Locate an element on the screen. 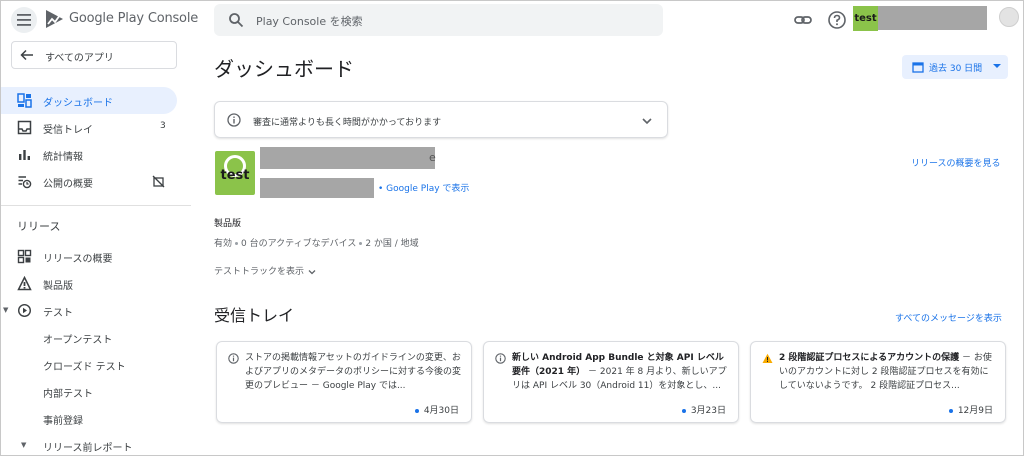 The height and width of the screenshot is (456, 1024). inbox-count-badge: 3 is located at coordinates (163, 126).